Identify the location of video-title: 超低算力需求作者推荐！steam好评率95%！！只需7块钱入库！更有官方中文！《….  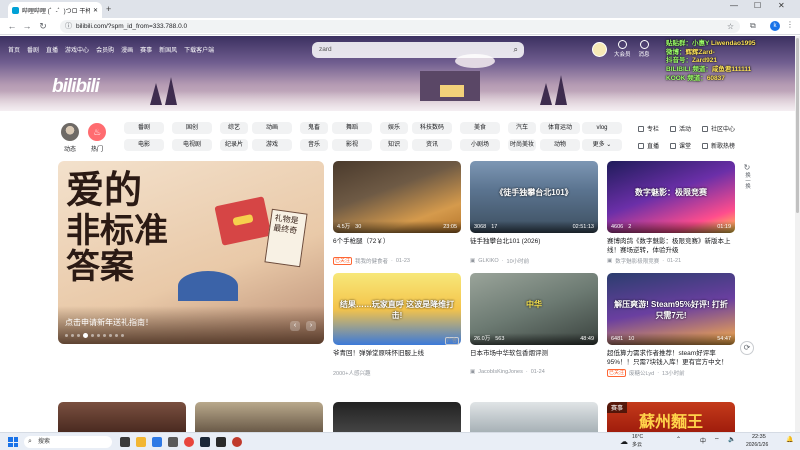
(671, 358).